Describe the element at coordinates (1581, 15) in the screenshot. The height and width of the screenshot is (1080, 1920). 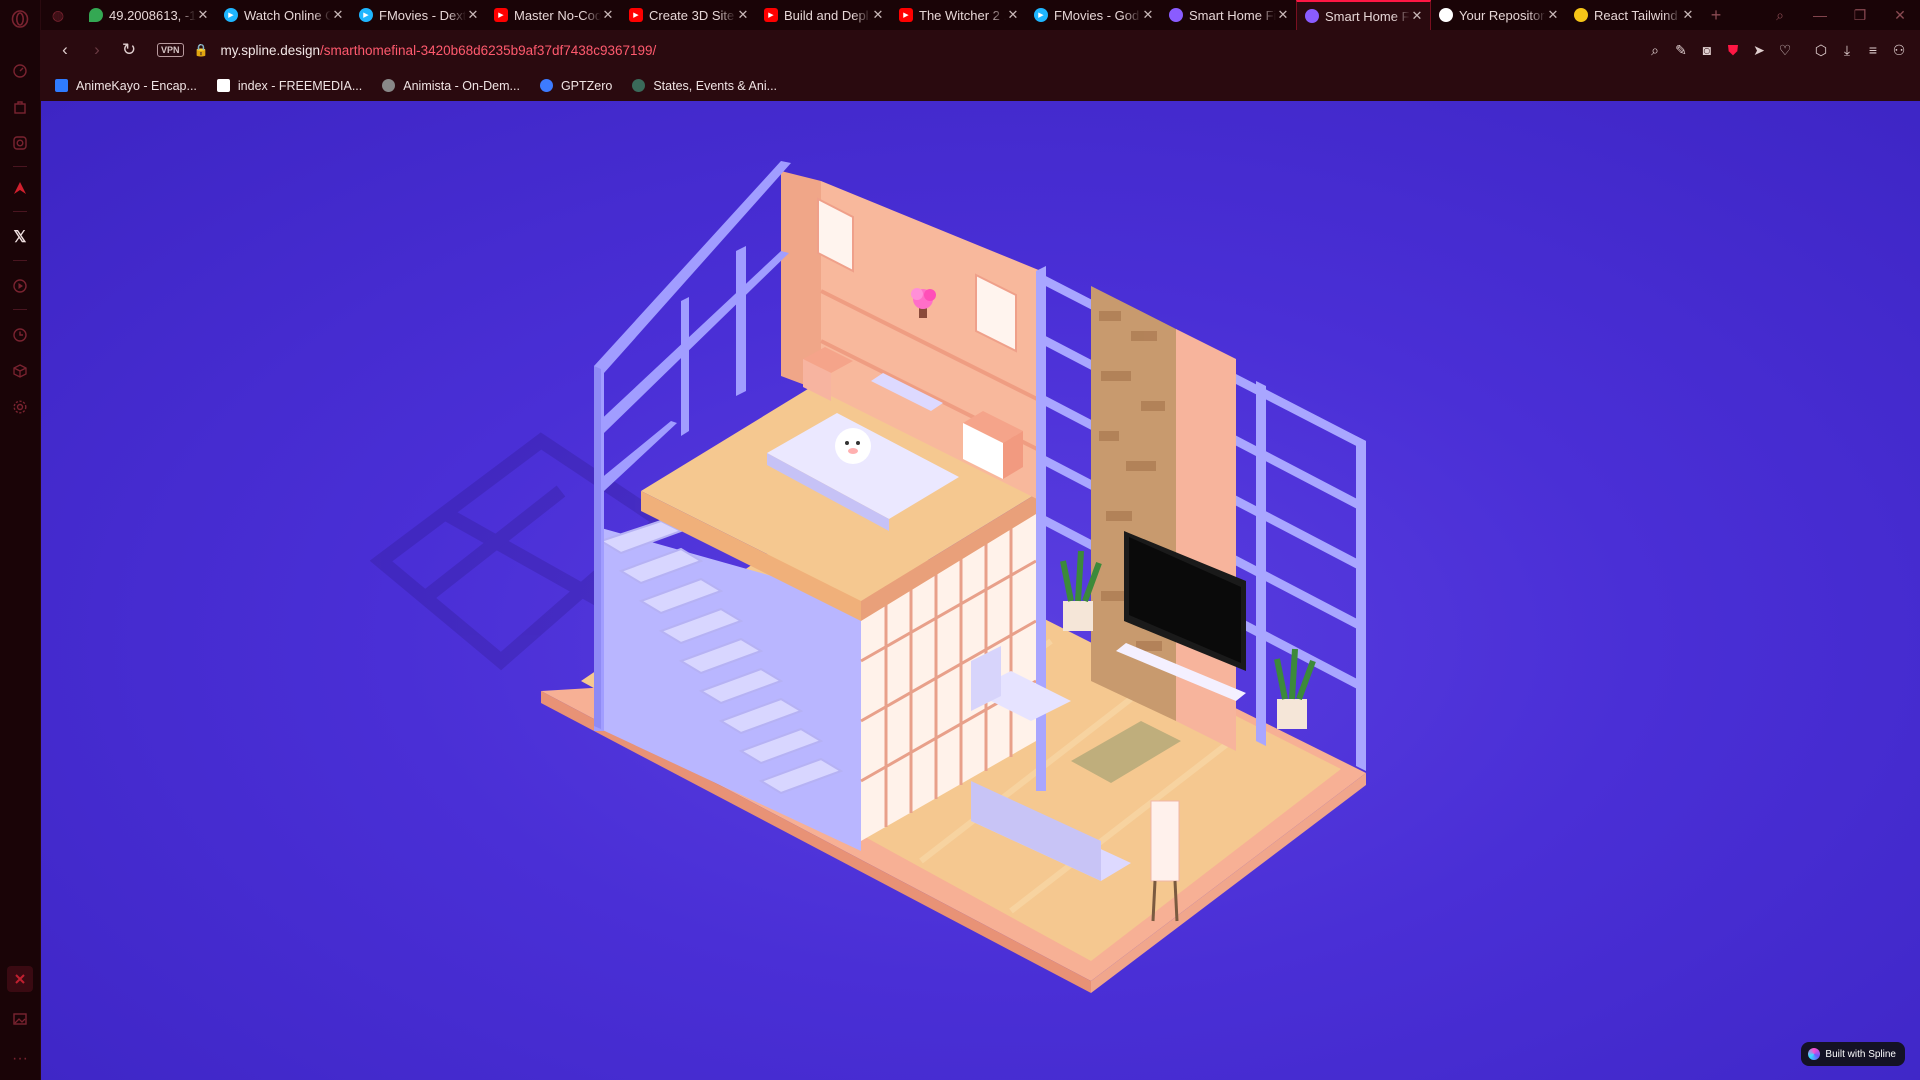
I see `vite-icon` at that location.